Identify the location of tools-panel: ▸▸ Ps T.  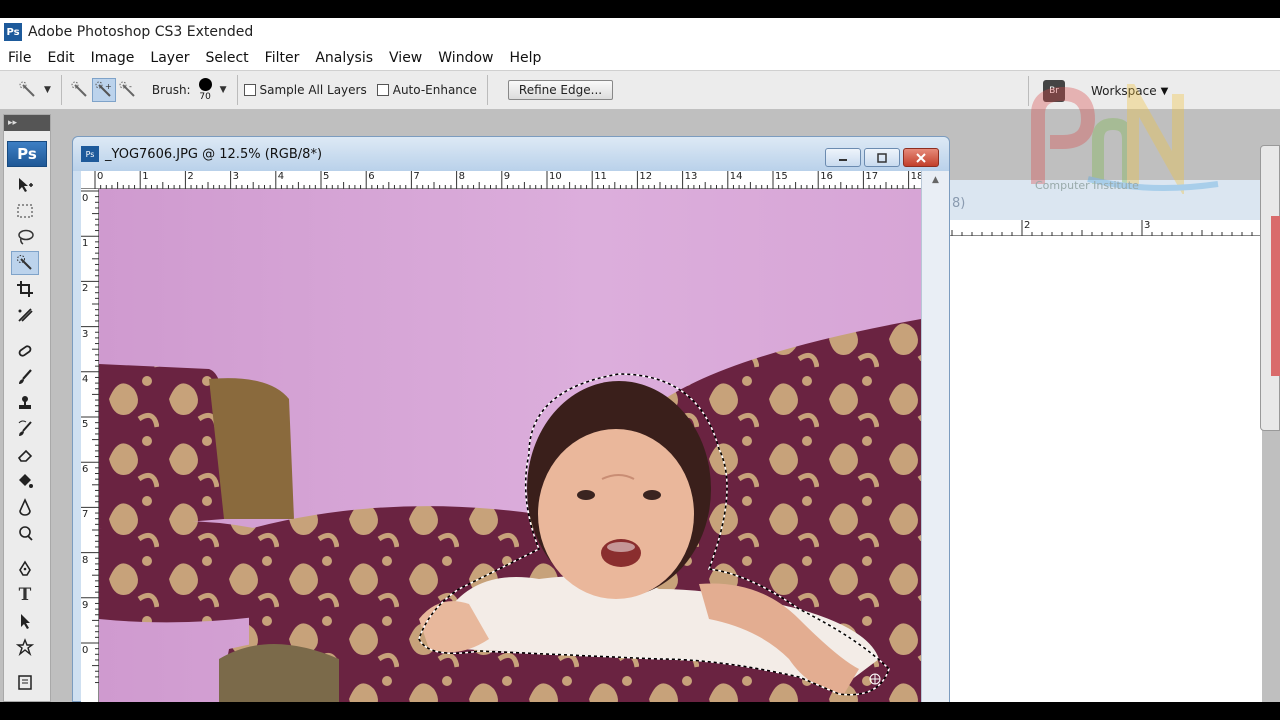
(27, 408).